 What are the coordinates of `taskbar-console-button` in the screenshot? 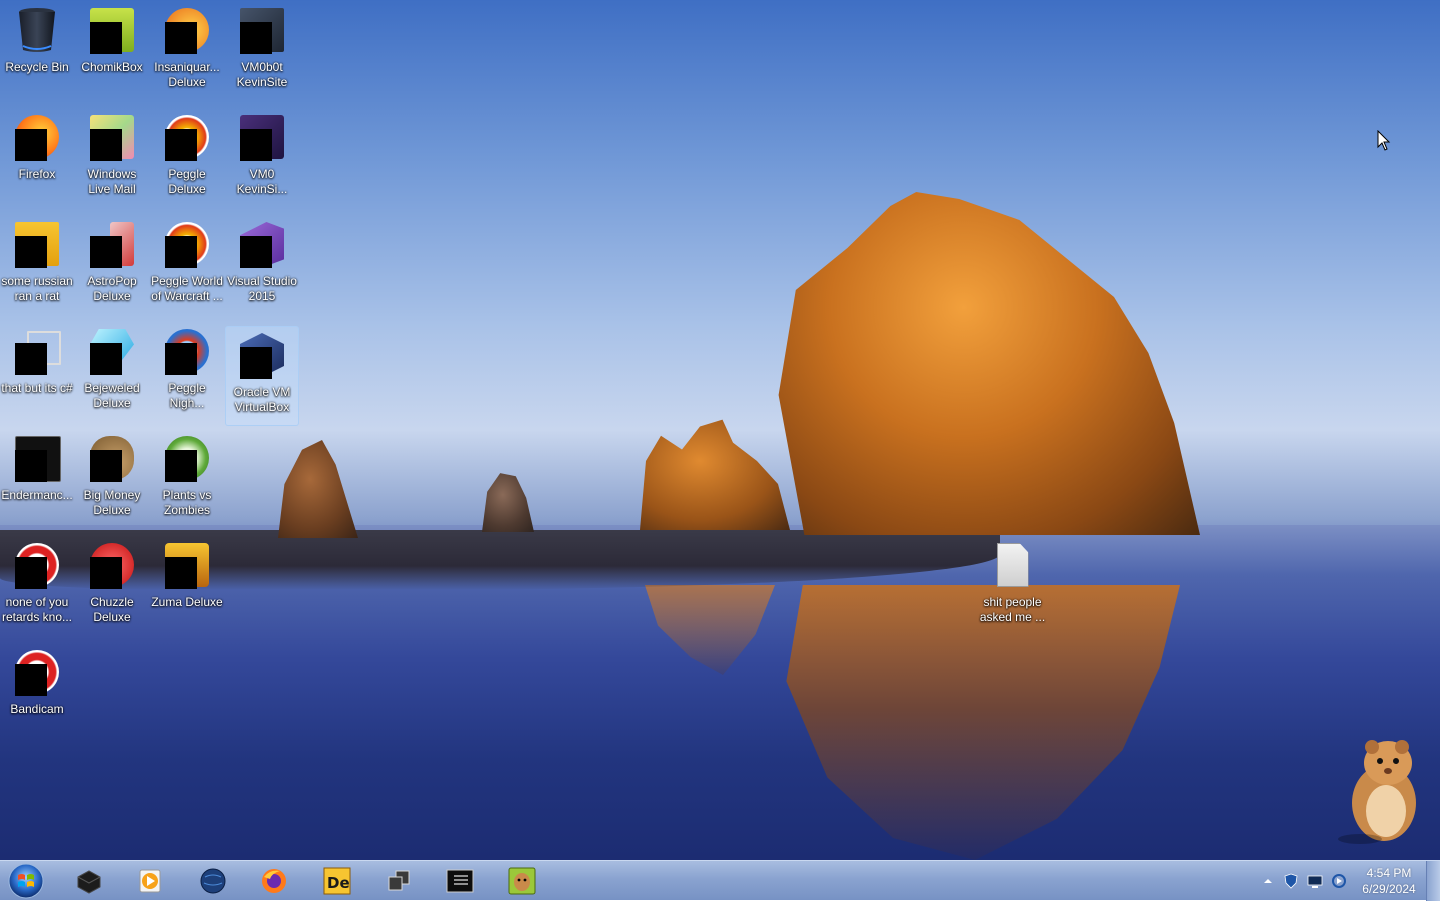 It's located at (460, 881).